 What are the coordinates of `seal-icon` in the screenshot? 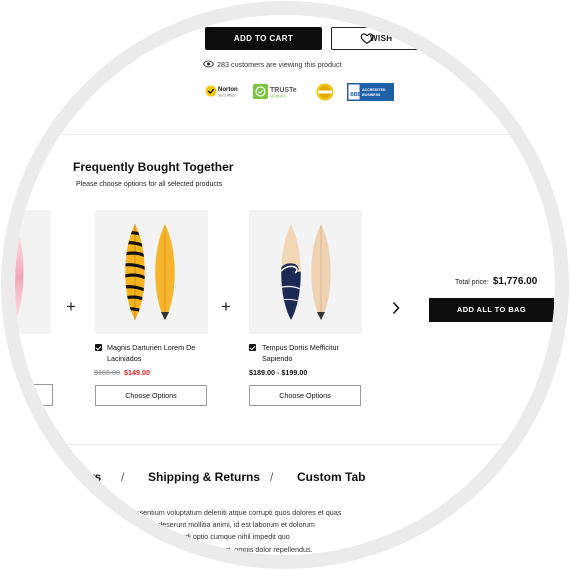 It's located at (325, 92).